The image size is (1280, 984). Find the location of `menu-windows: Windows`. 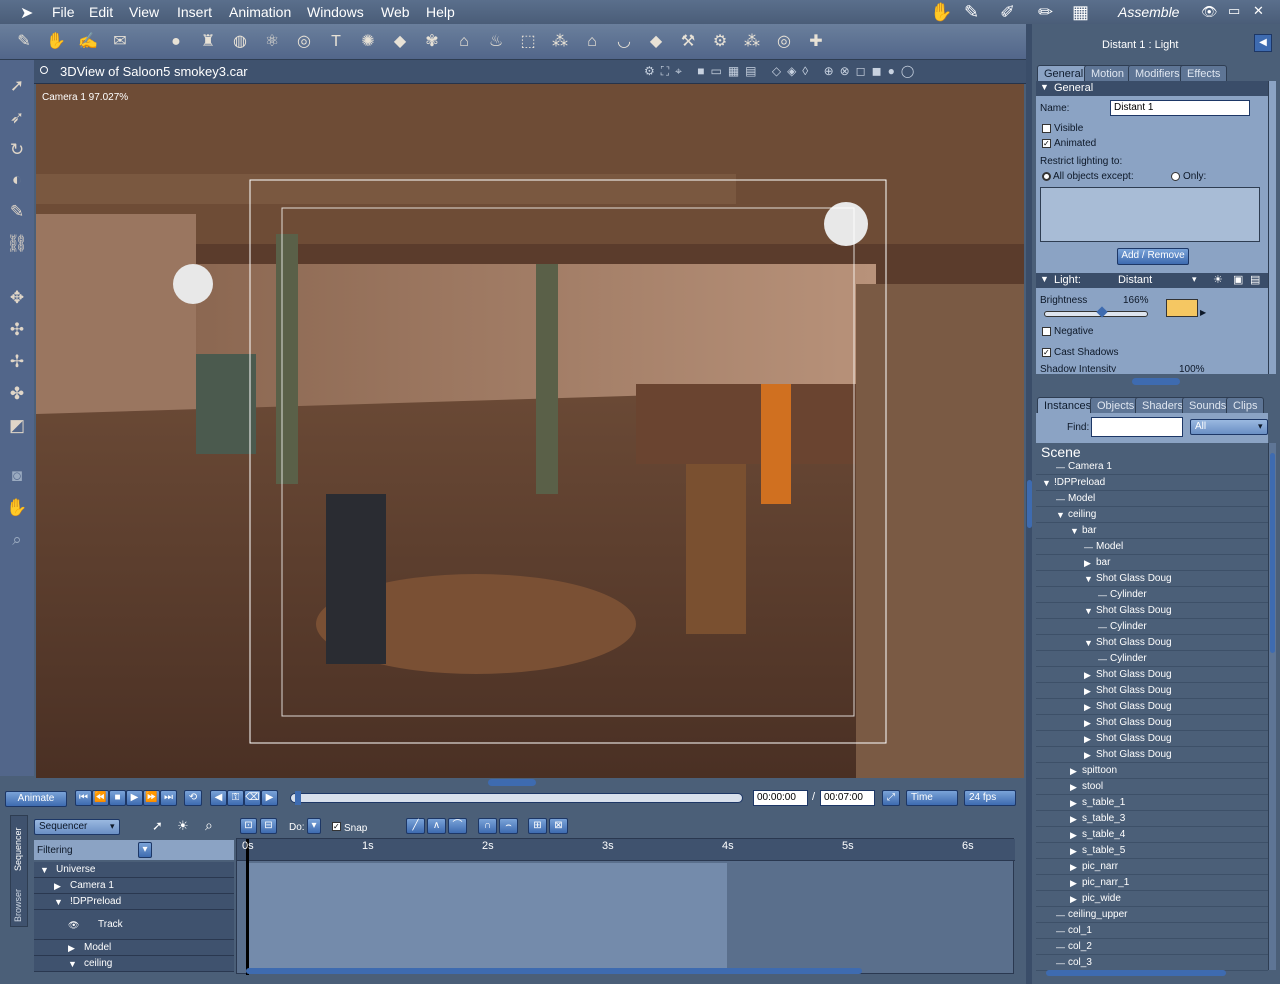

menu-windows: Windows is located at coordinates (335, 12).